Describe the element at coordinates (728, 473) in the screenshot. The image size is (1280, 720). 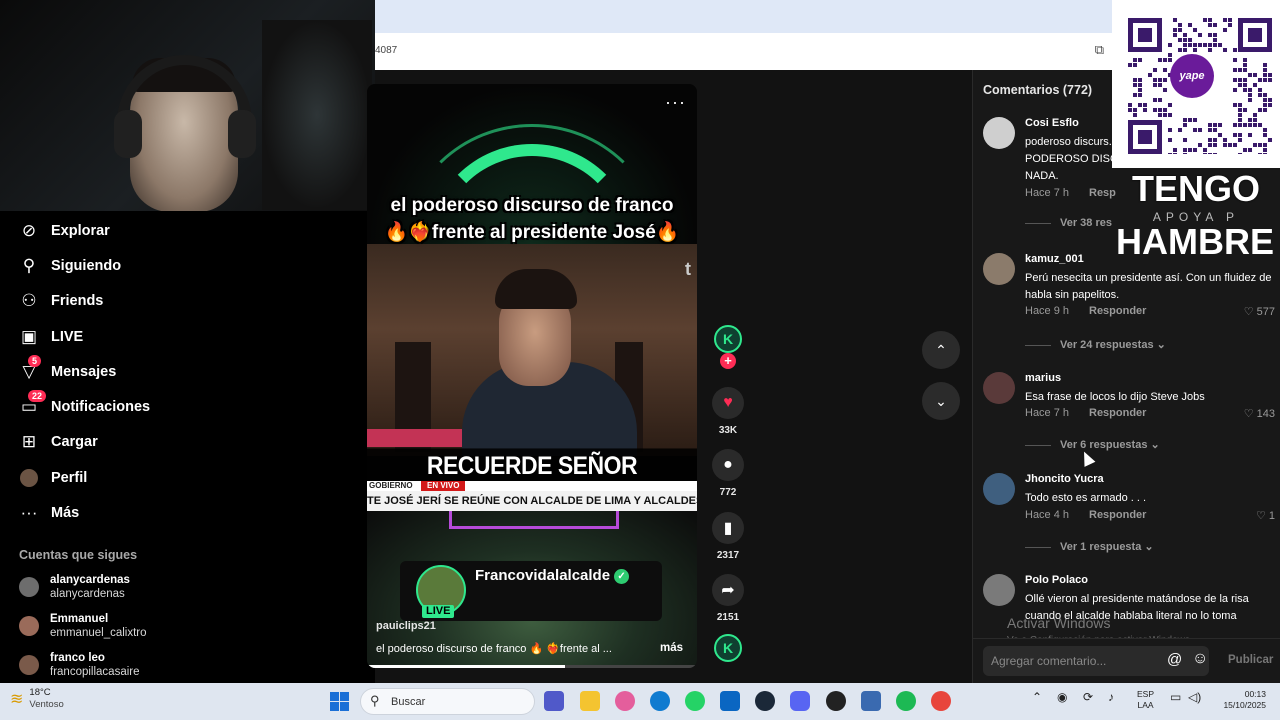
I see `comment-action: ● 772` at that location.